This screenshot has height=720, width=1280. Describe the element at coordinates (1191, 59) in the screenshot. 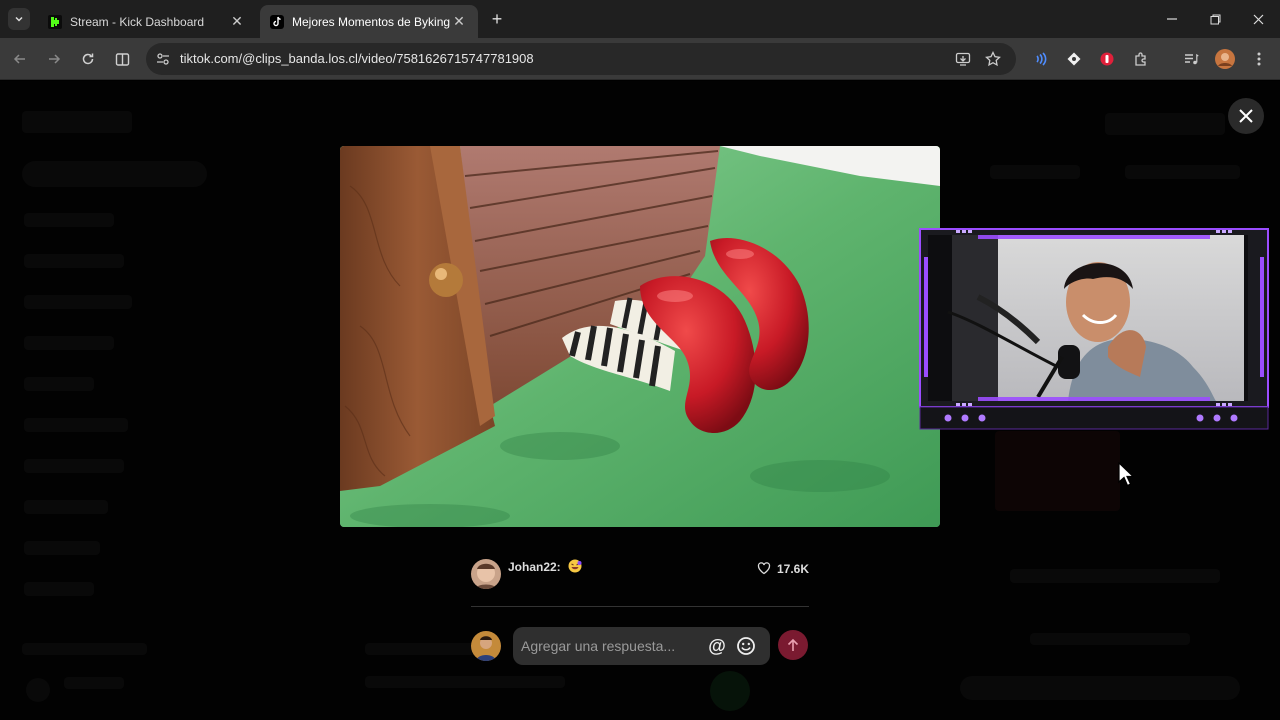

I see `media-controls-icon` at that location.